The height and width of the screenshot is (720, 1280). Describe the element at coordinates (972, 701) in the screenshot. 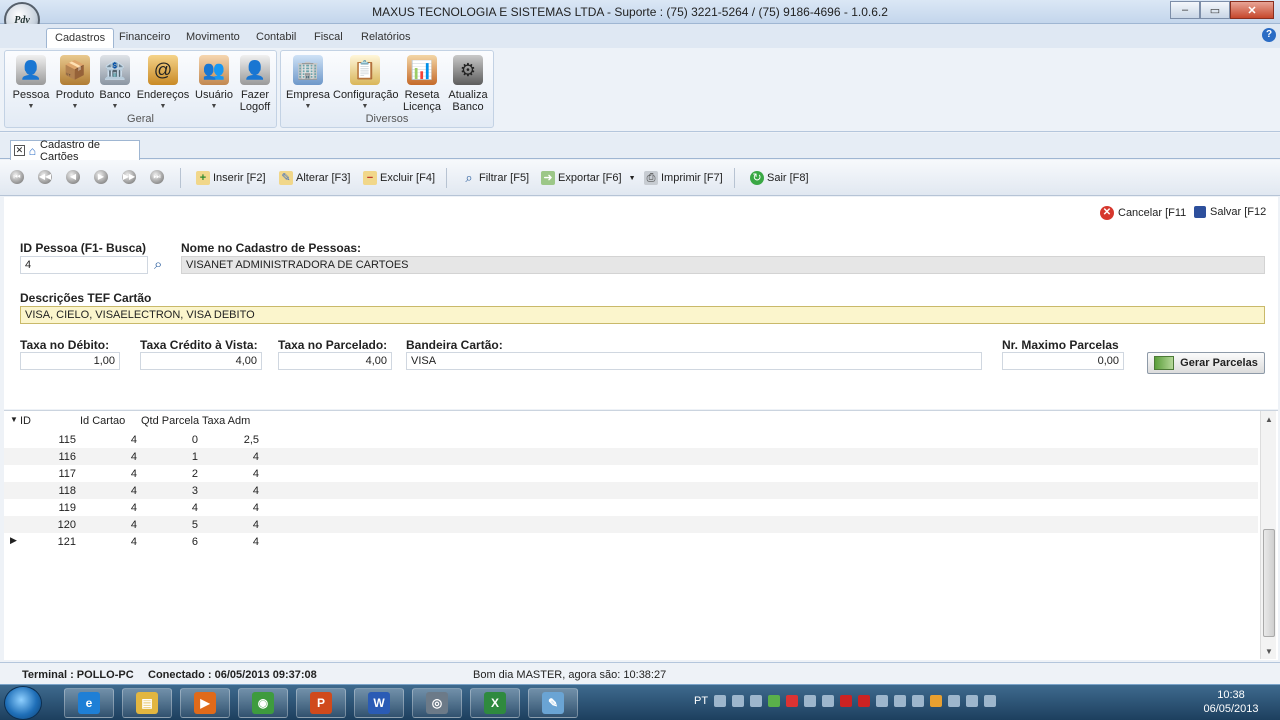

I see `network-icon` at that location.